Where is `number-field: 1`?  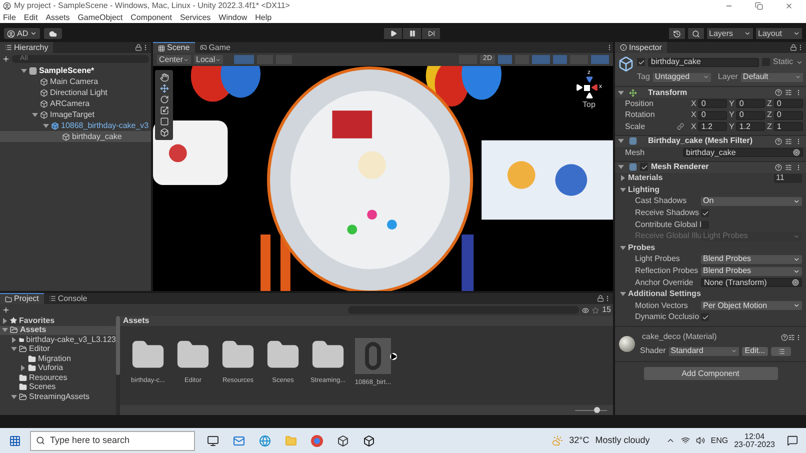 number-field: 1 is located at coordinates (788, 127).